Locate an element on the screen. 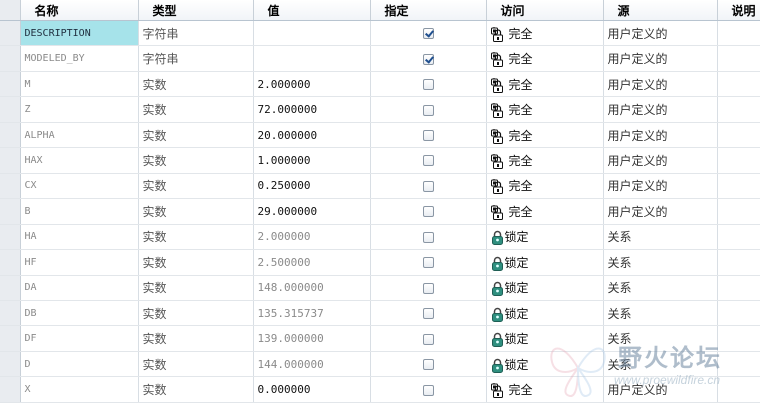 This screenshot has width=760, height=403. table-row: X 实数 0.000000 完全 用户定义的 is located at coordinates (380, 389).